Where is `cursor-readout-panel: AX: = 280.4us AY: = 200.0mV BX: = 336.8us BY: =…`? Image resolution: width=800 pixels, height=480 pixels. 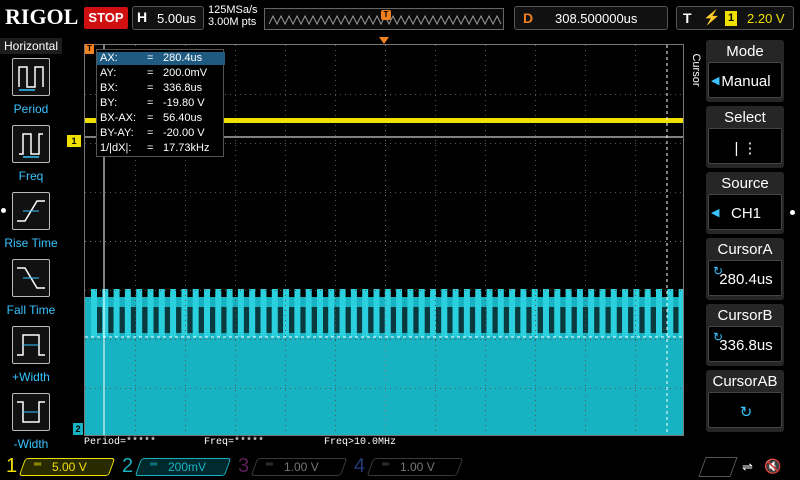 cursor-readout-panel: AX: = 280.4us AY: = 200.0mV BX: = 336.8us BY: =… is located at coordinates (160, 103).